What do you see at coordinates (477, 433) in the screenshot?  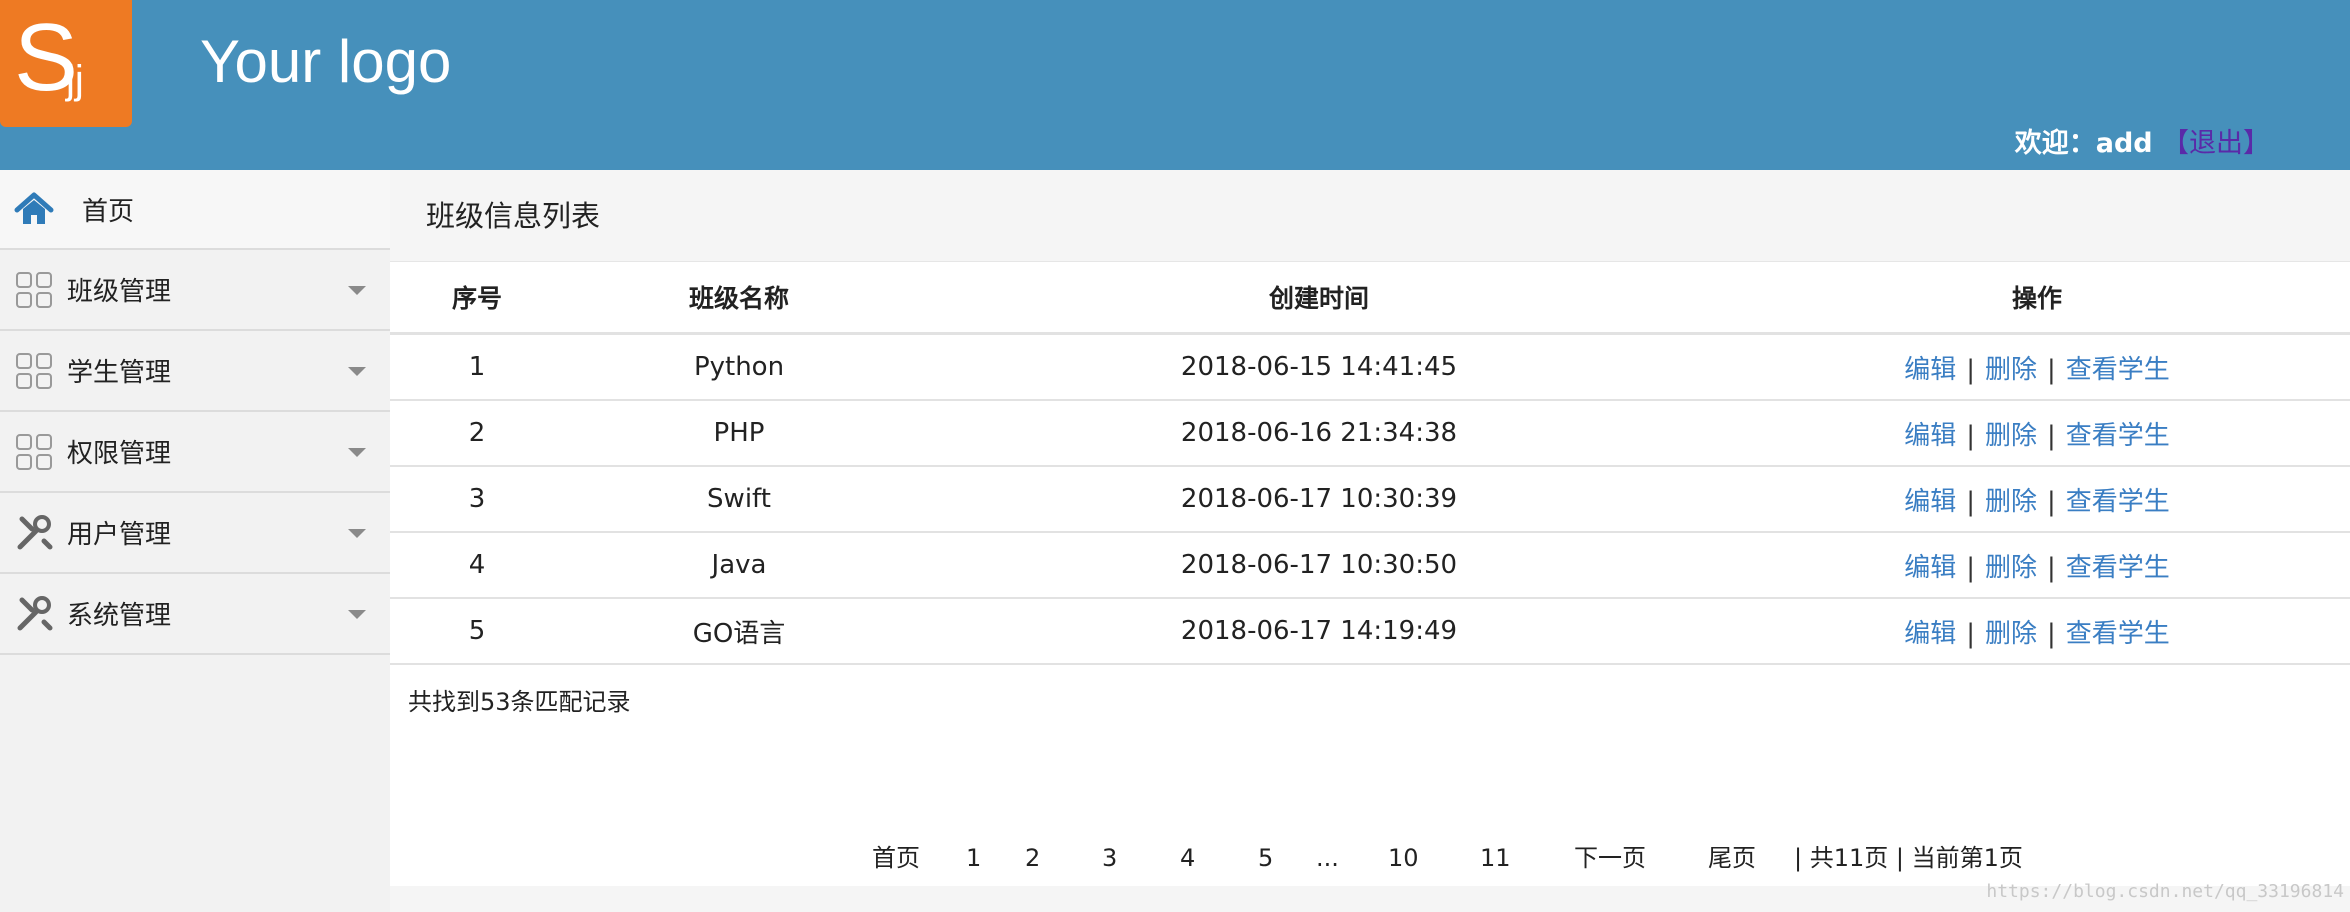 I see `cell-id: 2` at bounding box center [477, 433].